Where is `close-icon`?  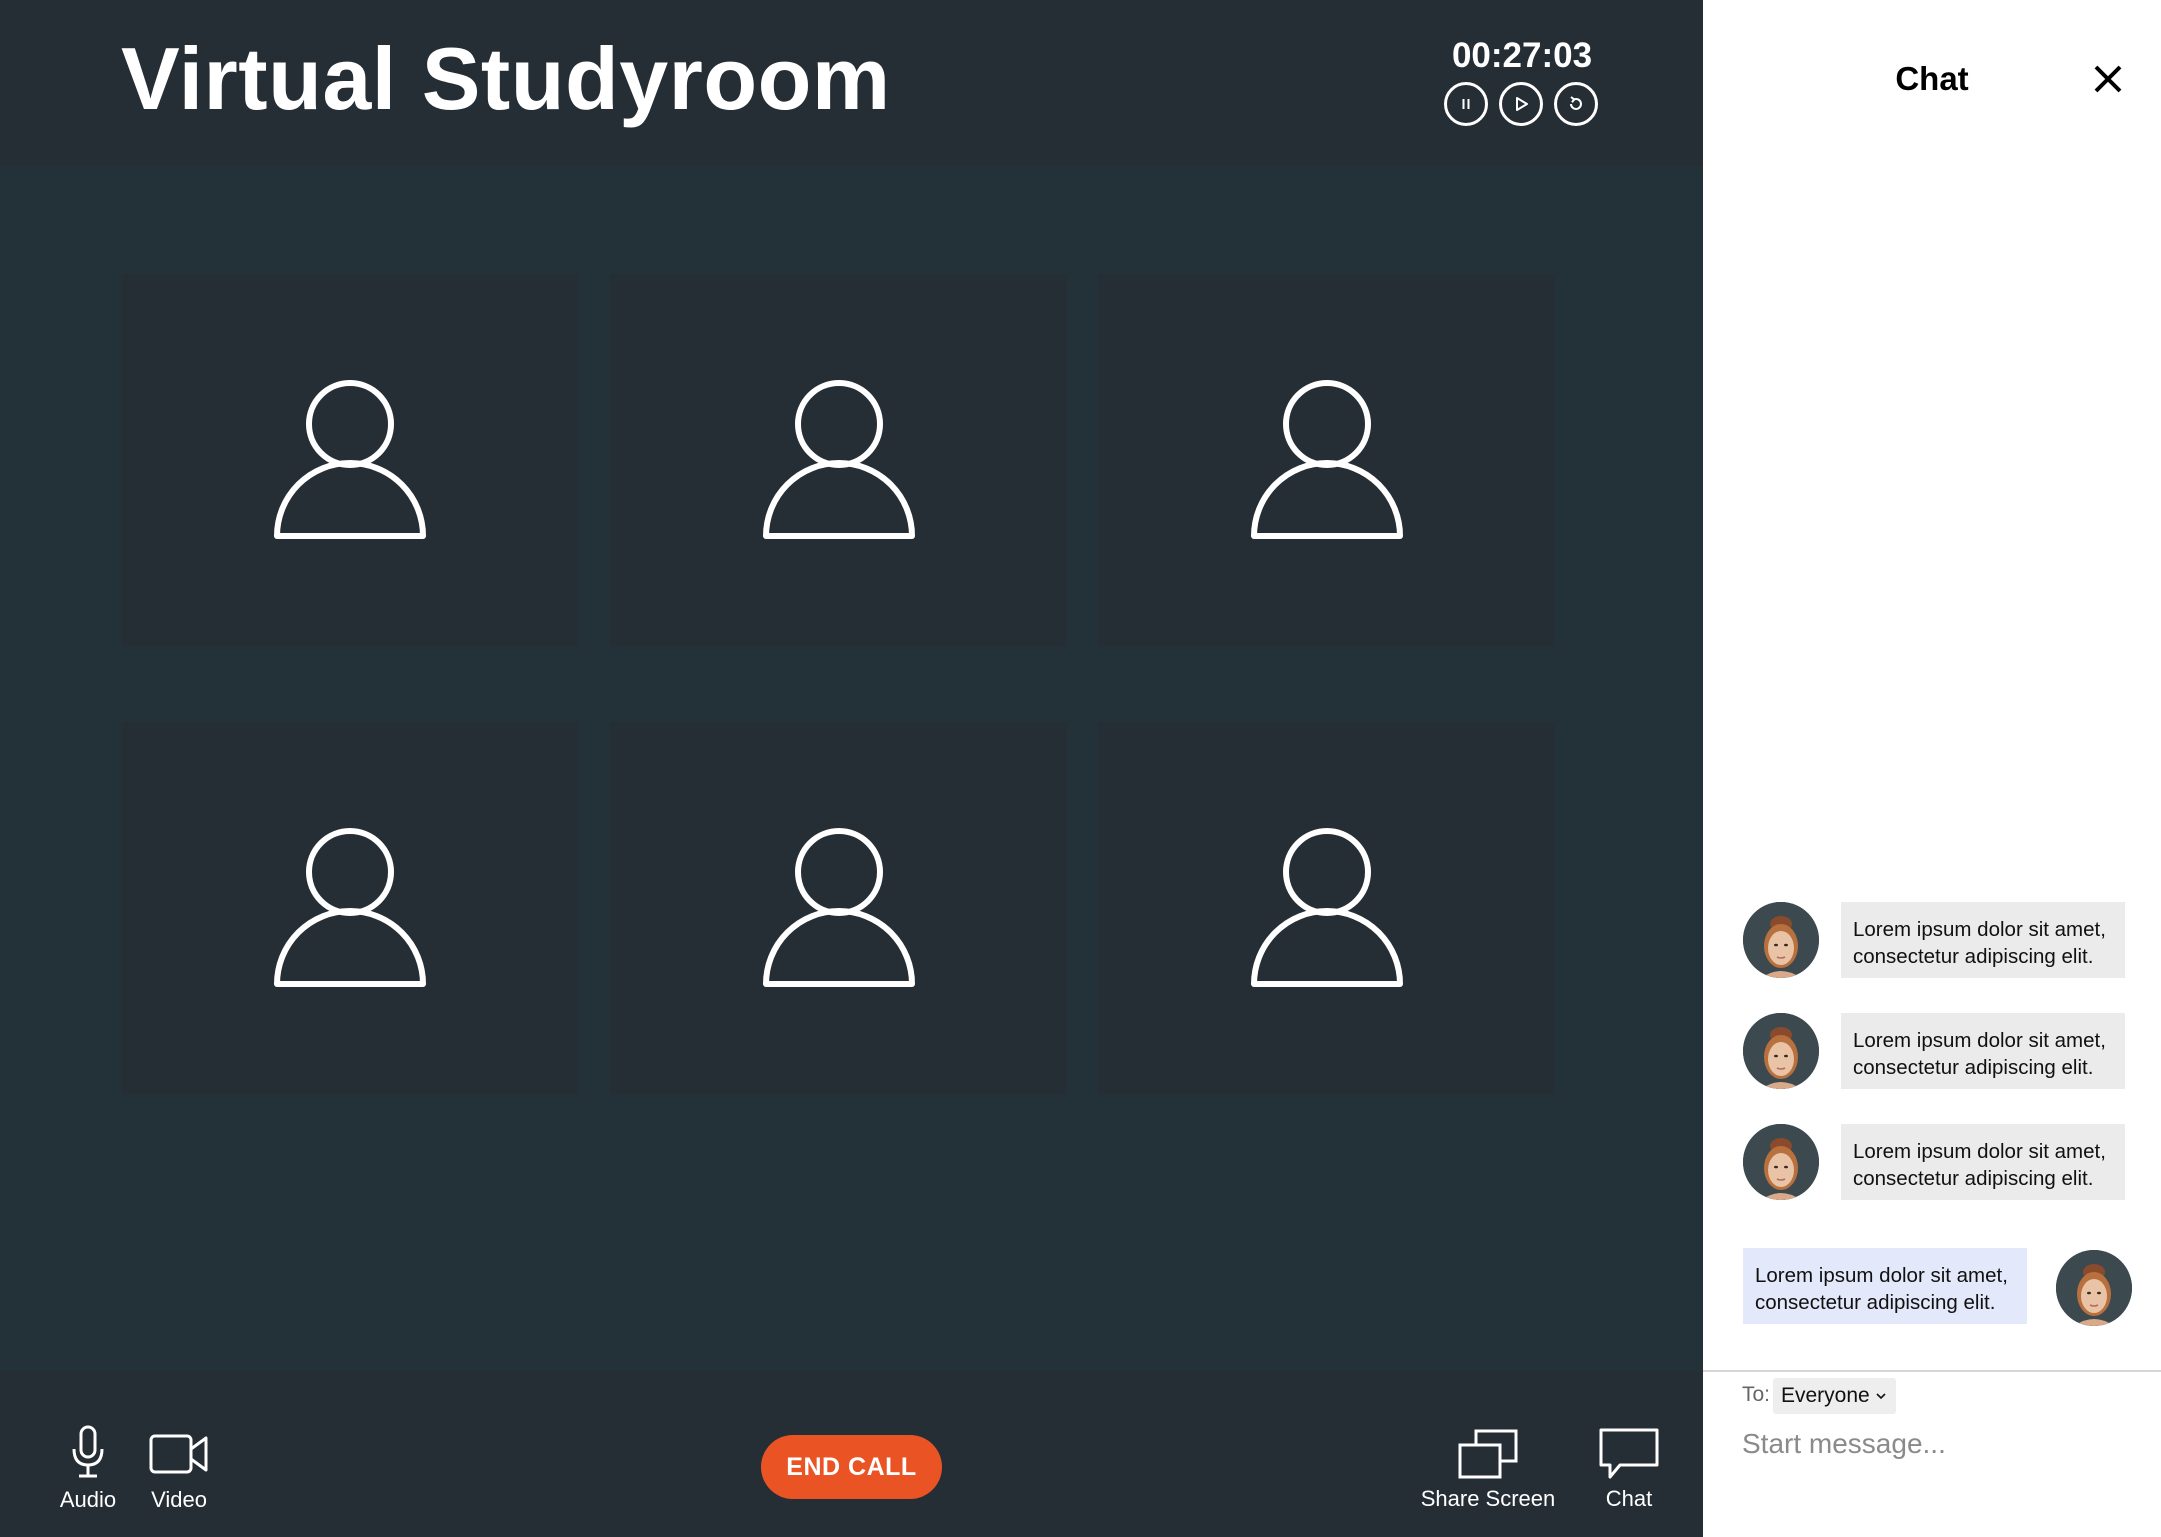
close-icon is located at coordinates (2108, 79).